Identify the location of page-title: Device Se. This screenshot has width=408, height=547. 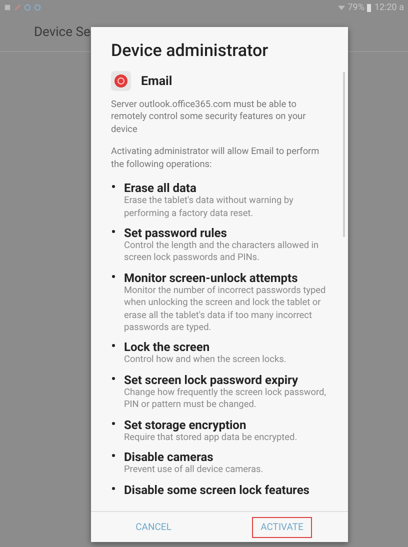
(62, 32).